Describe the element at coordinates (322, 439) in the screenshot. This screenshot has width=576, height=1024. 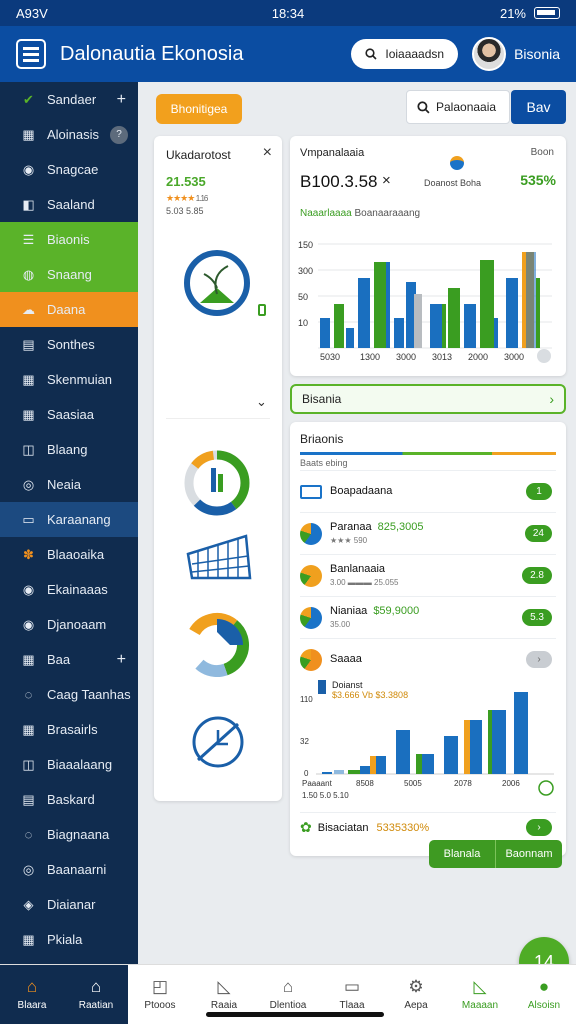
I see `list-card-title: Briaonis` at that location.